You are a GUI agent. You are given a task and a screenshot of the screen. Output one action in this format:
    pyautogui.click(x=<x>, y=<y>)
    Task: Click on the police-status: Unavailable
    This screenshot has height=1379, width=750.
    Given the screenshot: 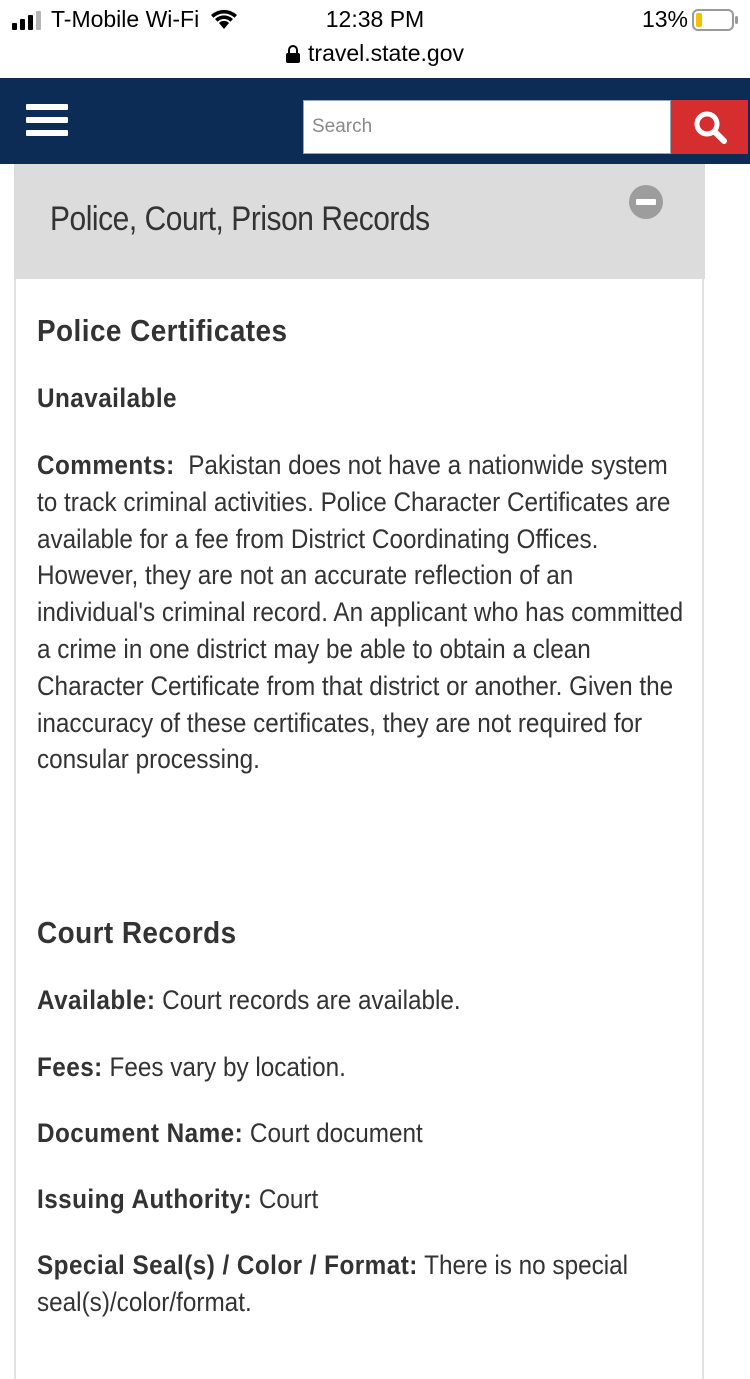 What is the action you would take?
    pyautogui.click(x=107, y=398)
    